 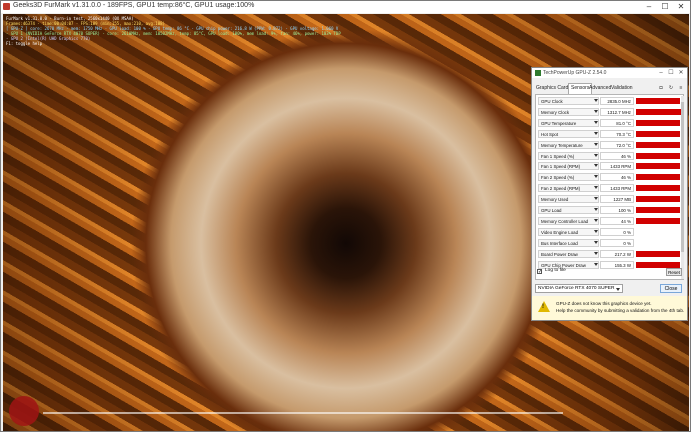 What do you see at coordinates (568, 210) in the screenshot?
I see `sensor-name: GPU Load` at bounding box center [568, 210].